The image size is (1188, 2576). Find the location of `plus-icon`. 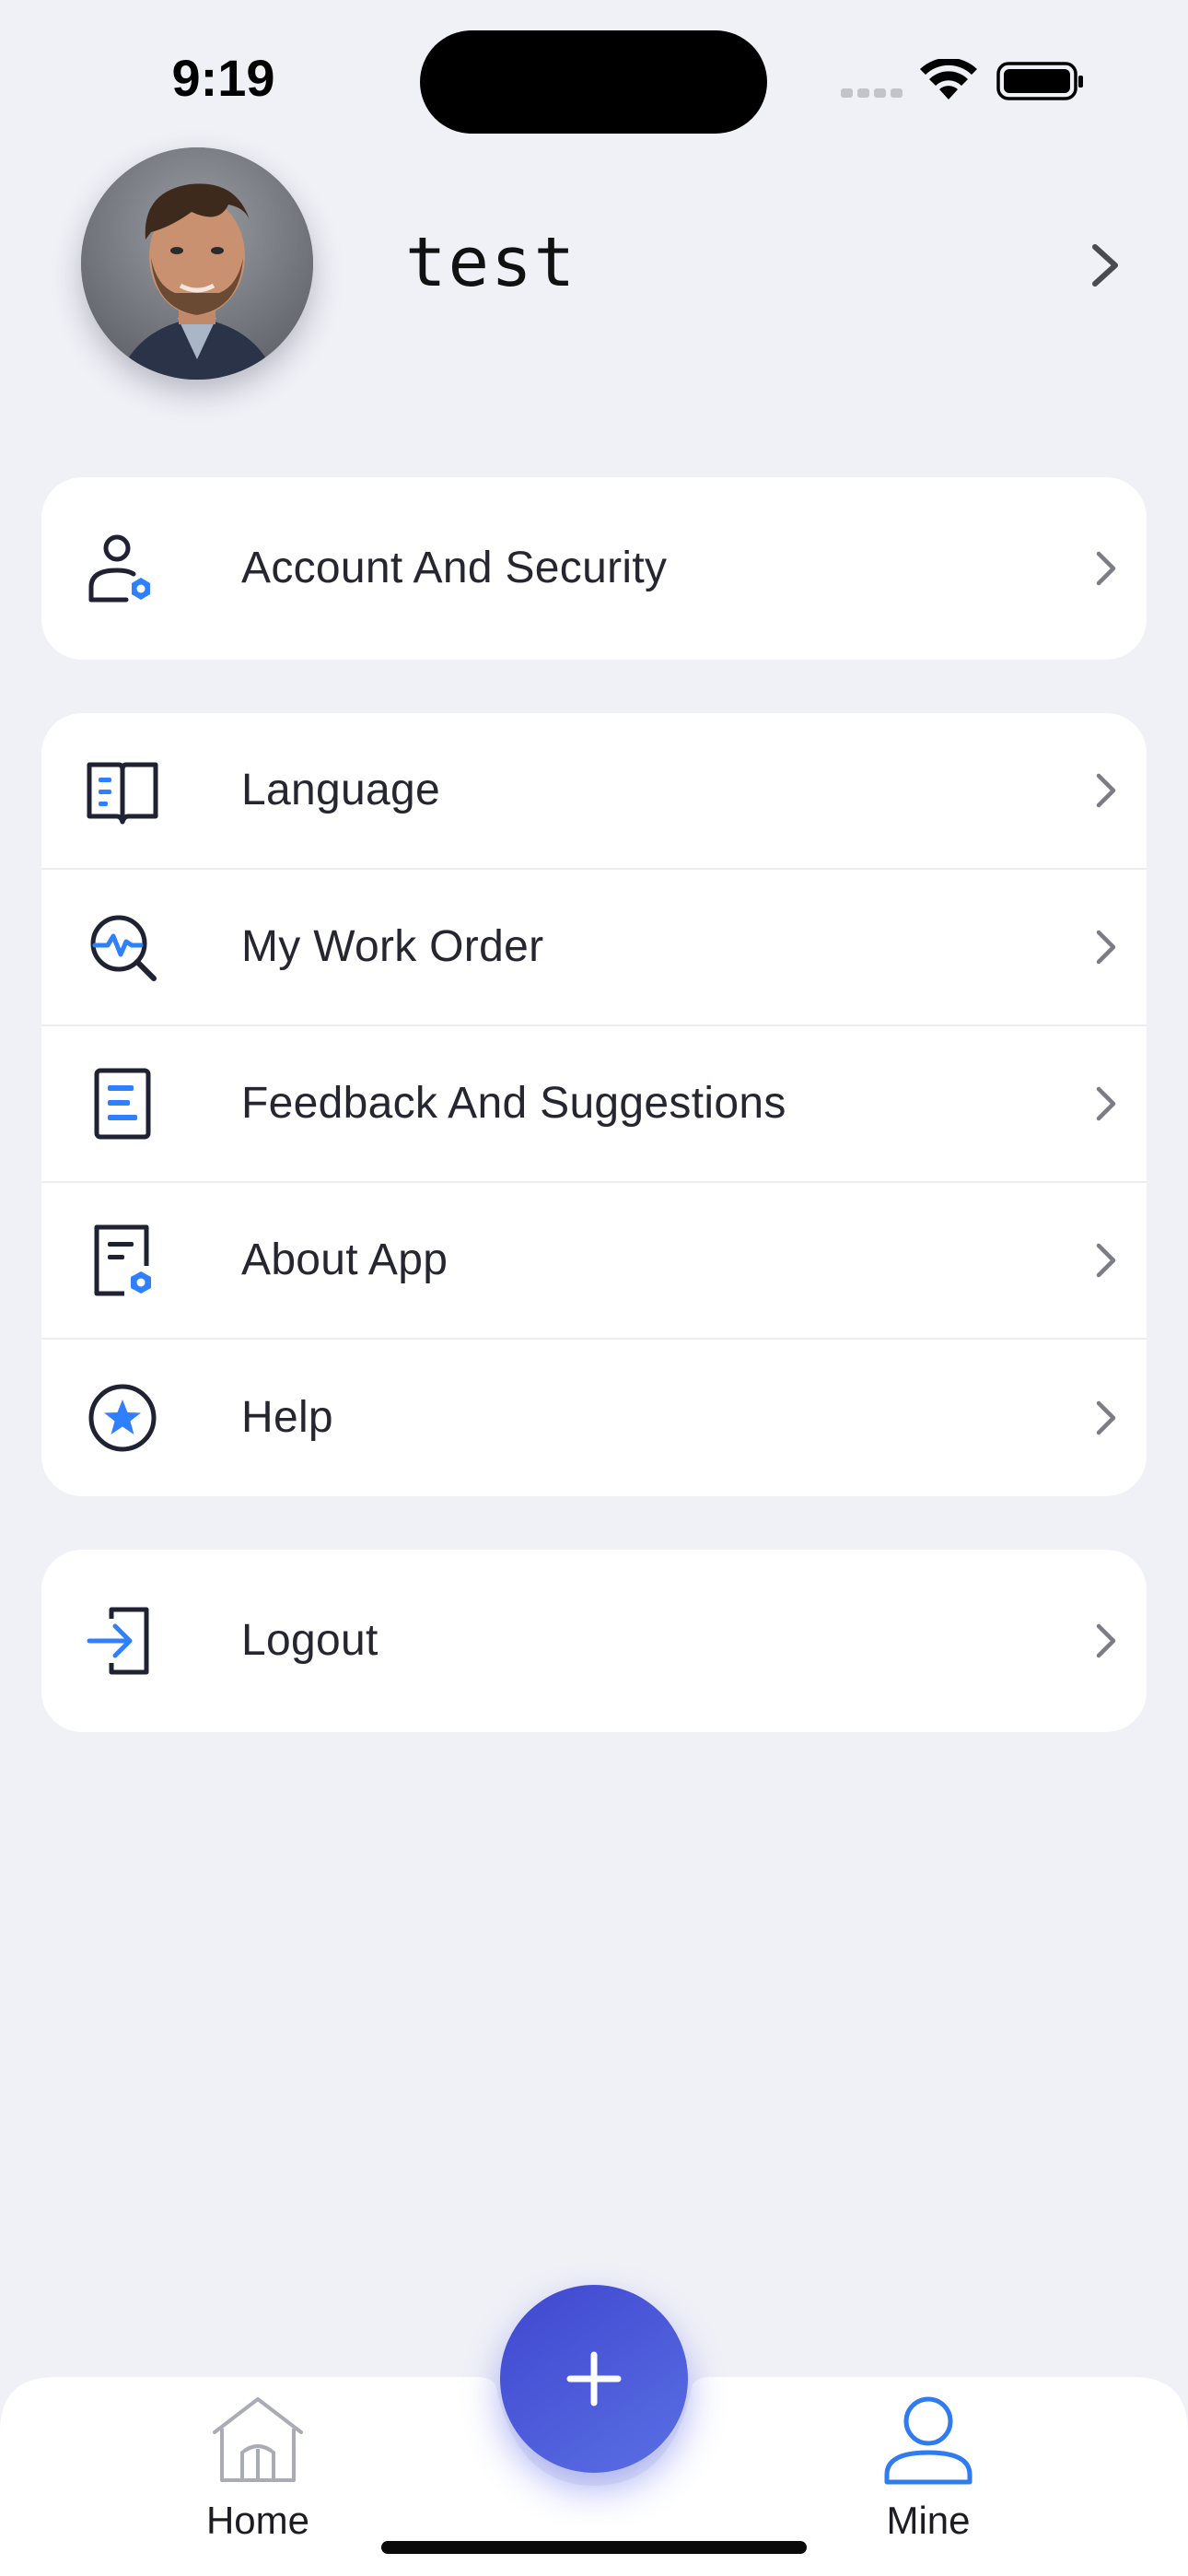

plus-icon is located at coordinates (594, 2378).